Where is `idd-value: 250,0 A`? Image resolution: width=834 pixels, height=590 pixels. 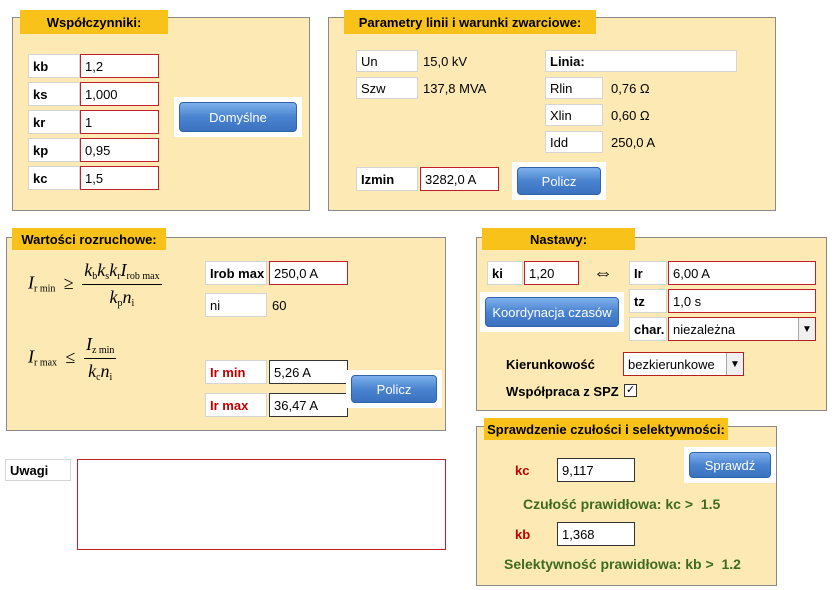 idd-value: 250,0 A is located at coordinates (633, 142).